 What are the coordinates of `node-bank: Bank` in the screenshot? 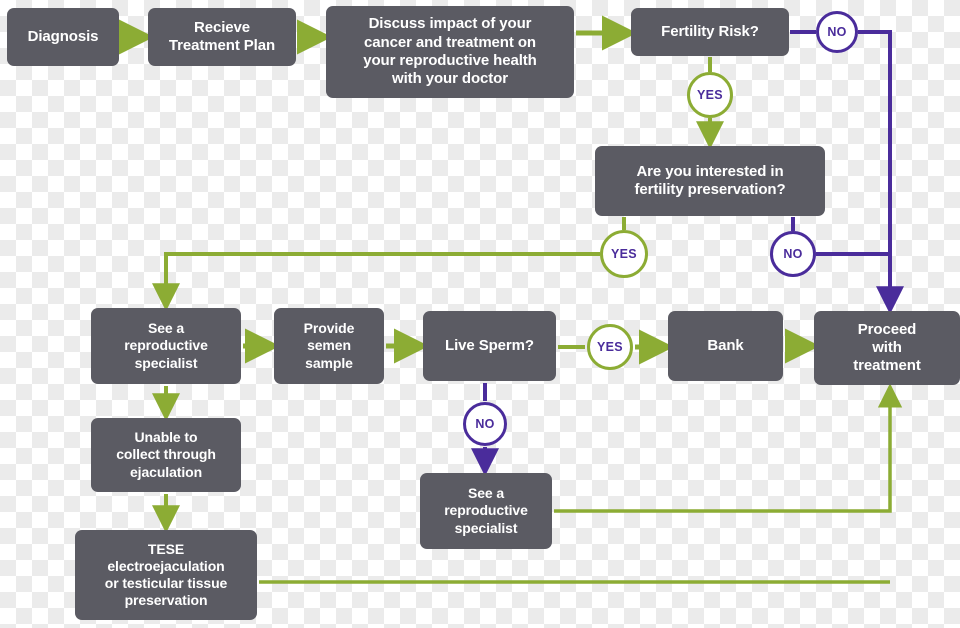 It's located at (725, 346).